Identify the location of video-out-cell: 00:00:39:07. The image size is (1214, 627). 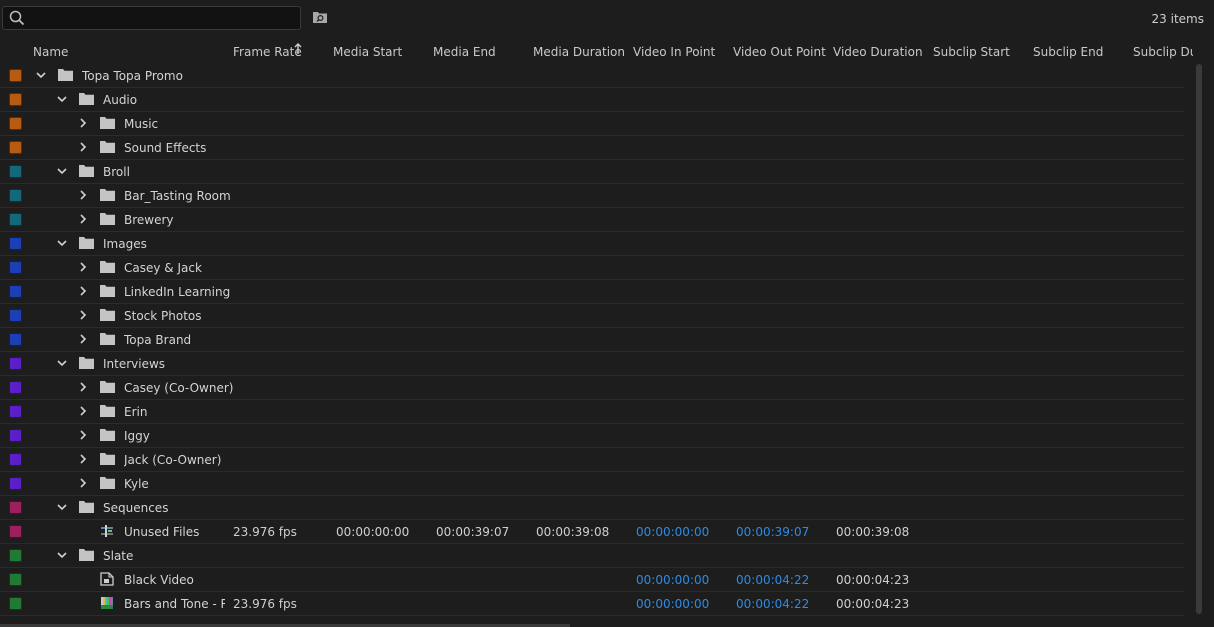
(772, 532).